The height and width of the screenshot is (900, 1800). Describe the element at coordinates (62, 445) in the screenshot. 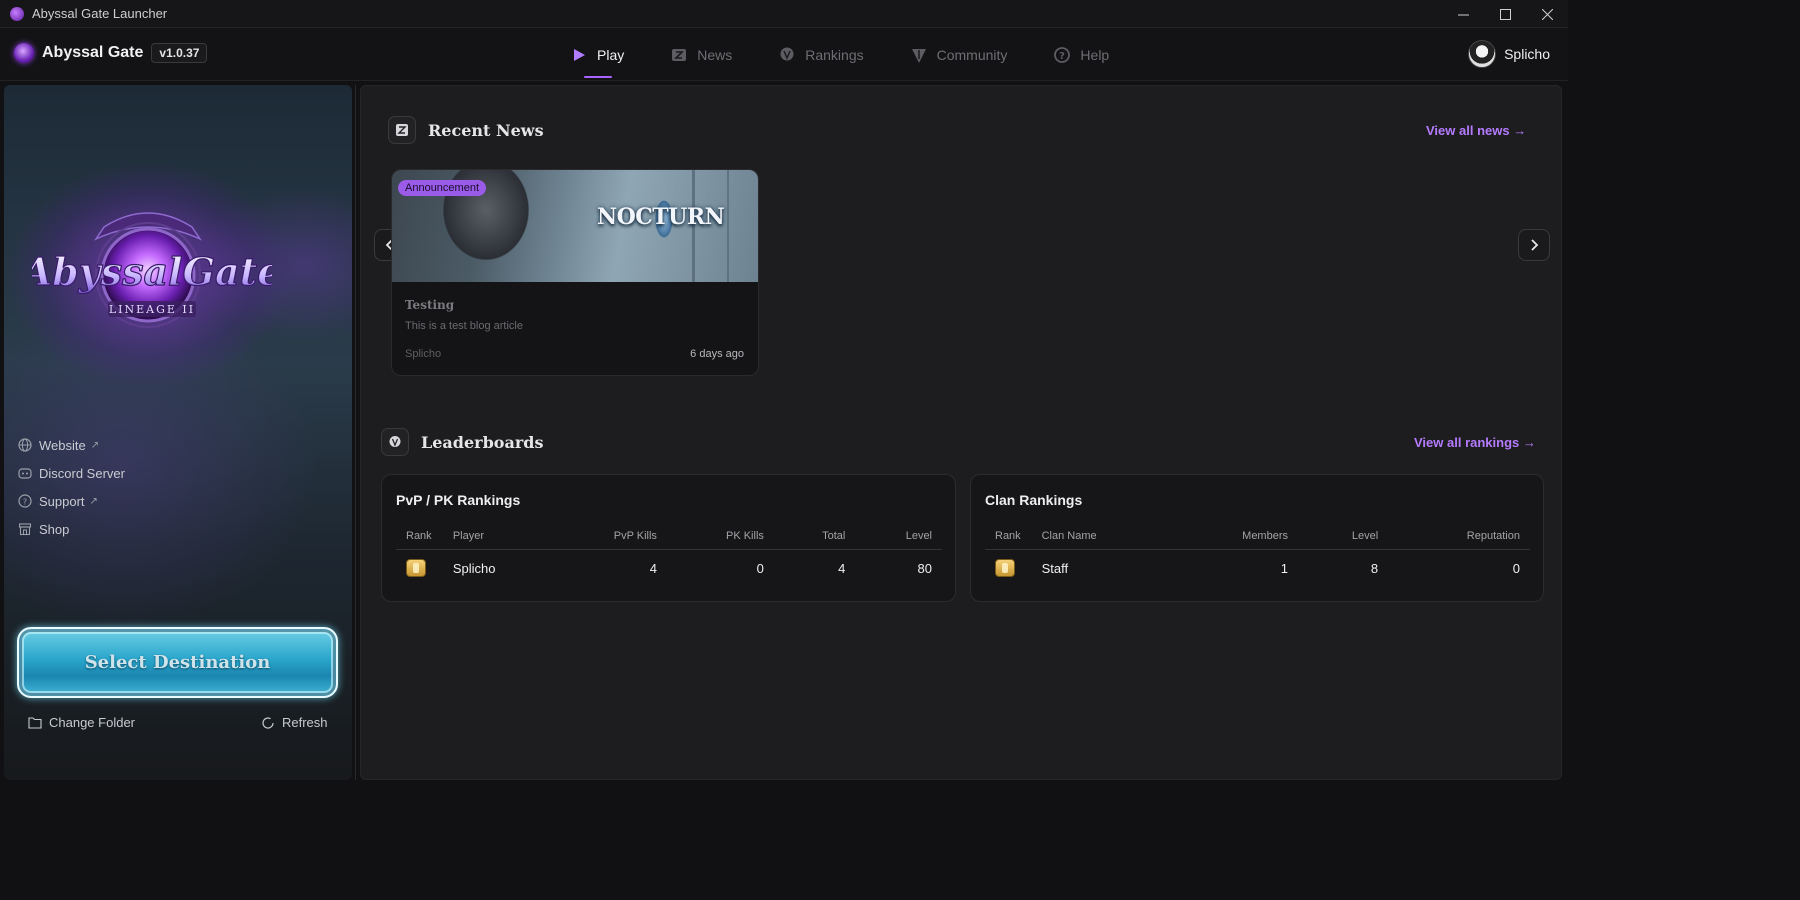

I see `sidebar-link-label: Website` at that location.